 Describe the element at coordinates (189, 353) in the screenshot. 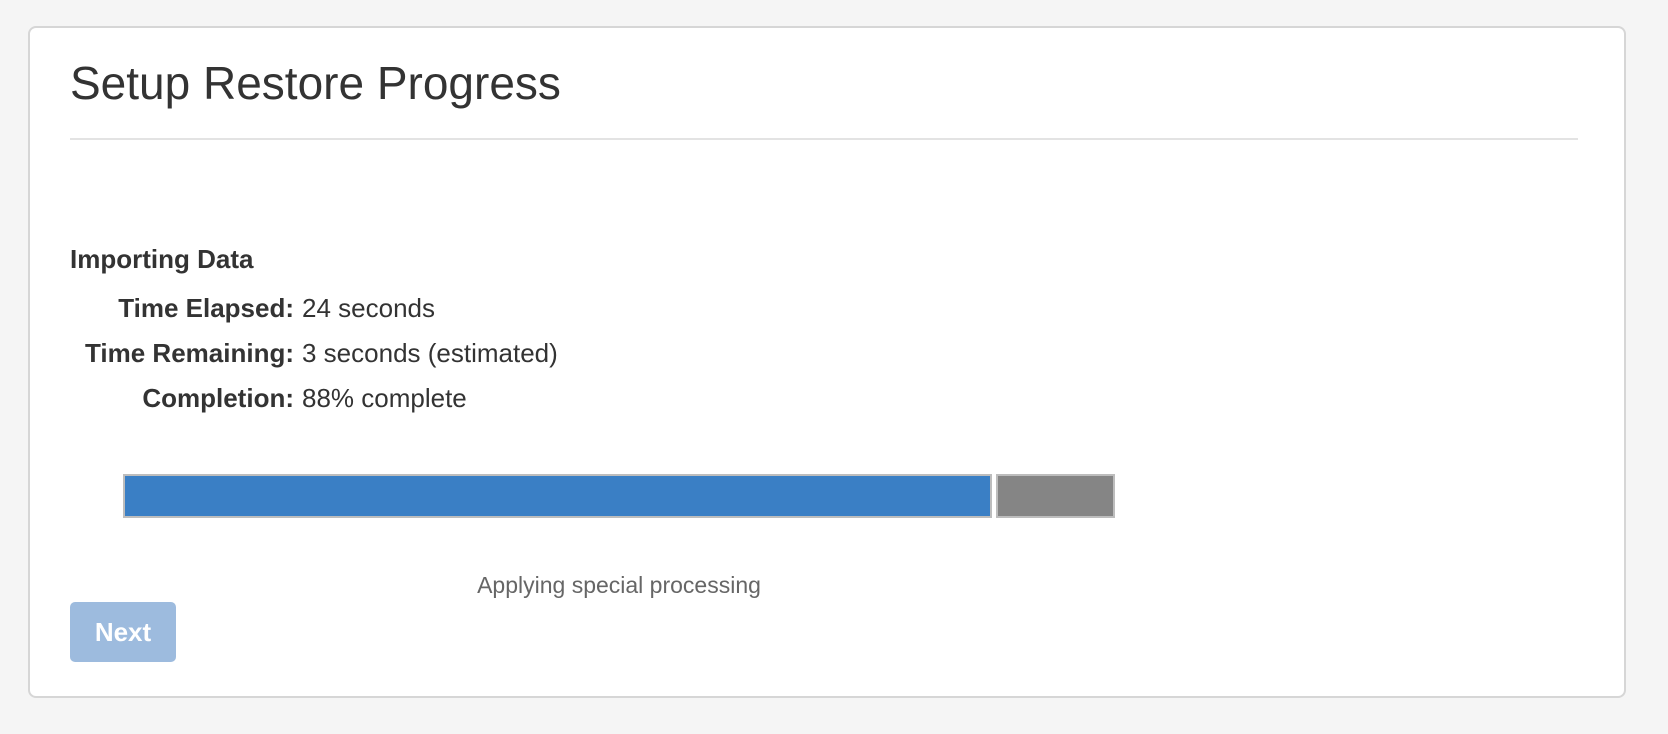

I see `time-remaining-label: Time Remaining:` at that location.